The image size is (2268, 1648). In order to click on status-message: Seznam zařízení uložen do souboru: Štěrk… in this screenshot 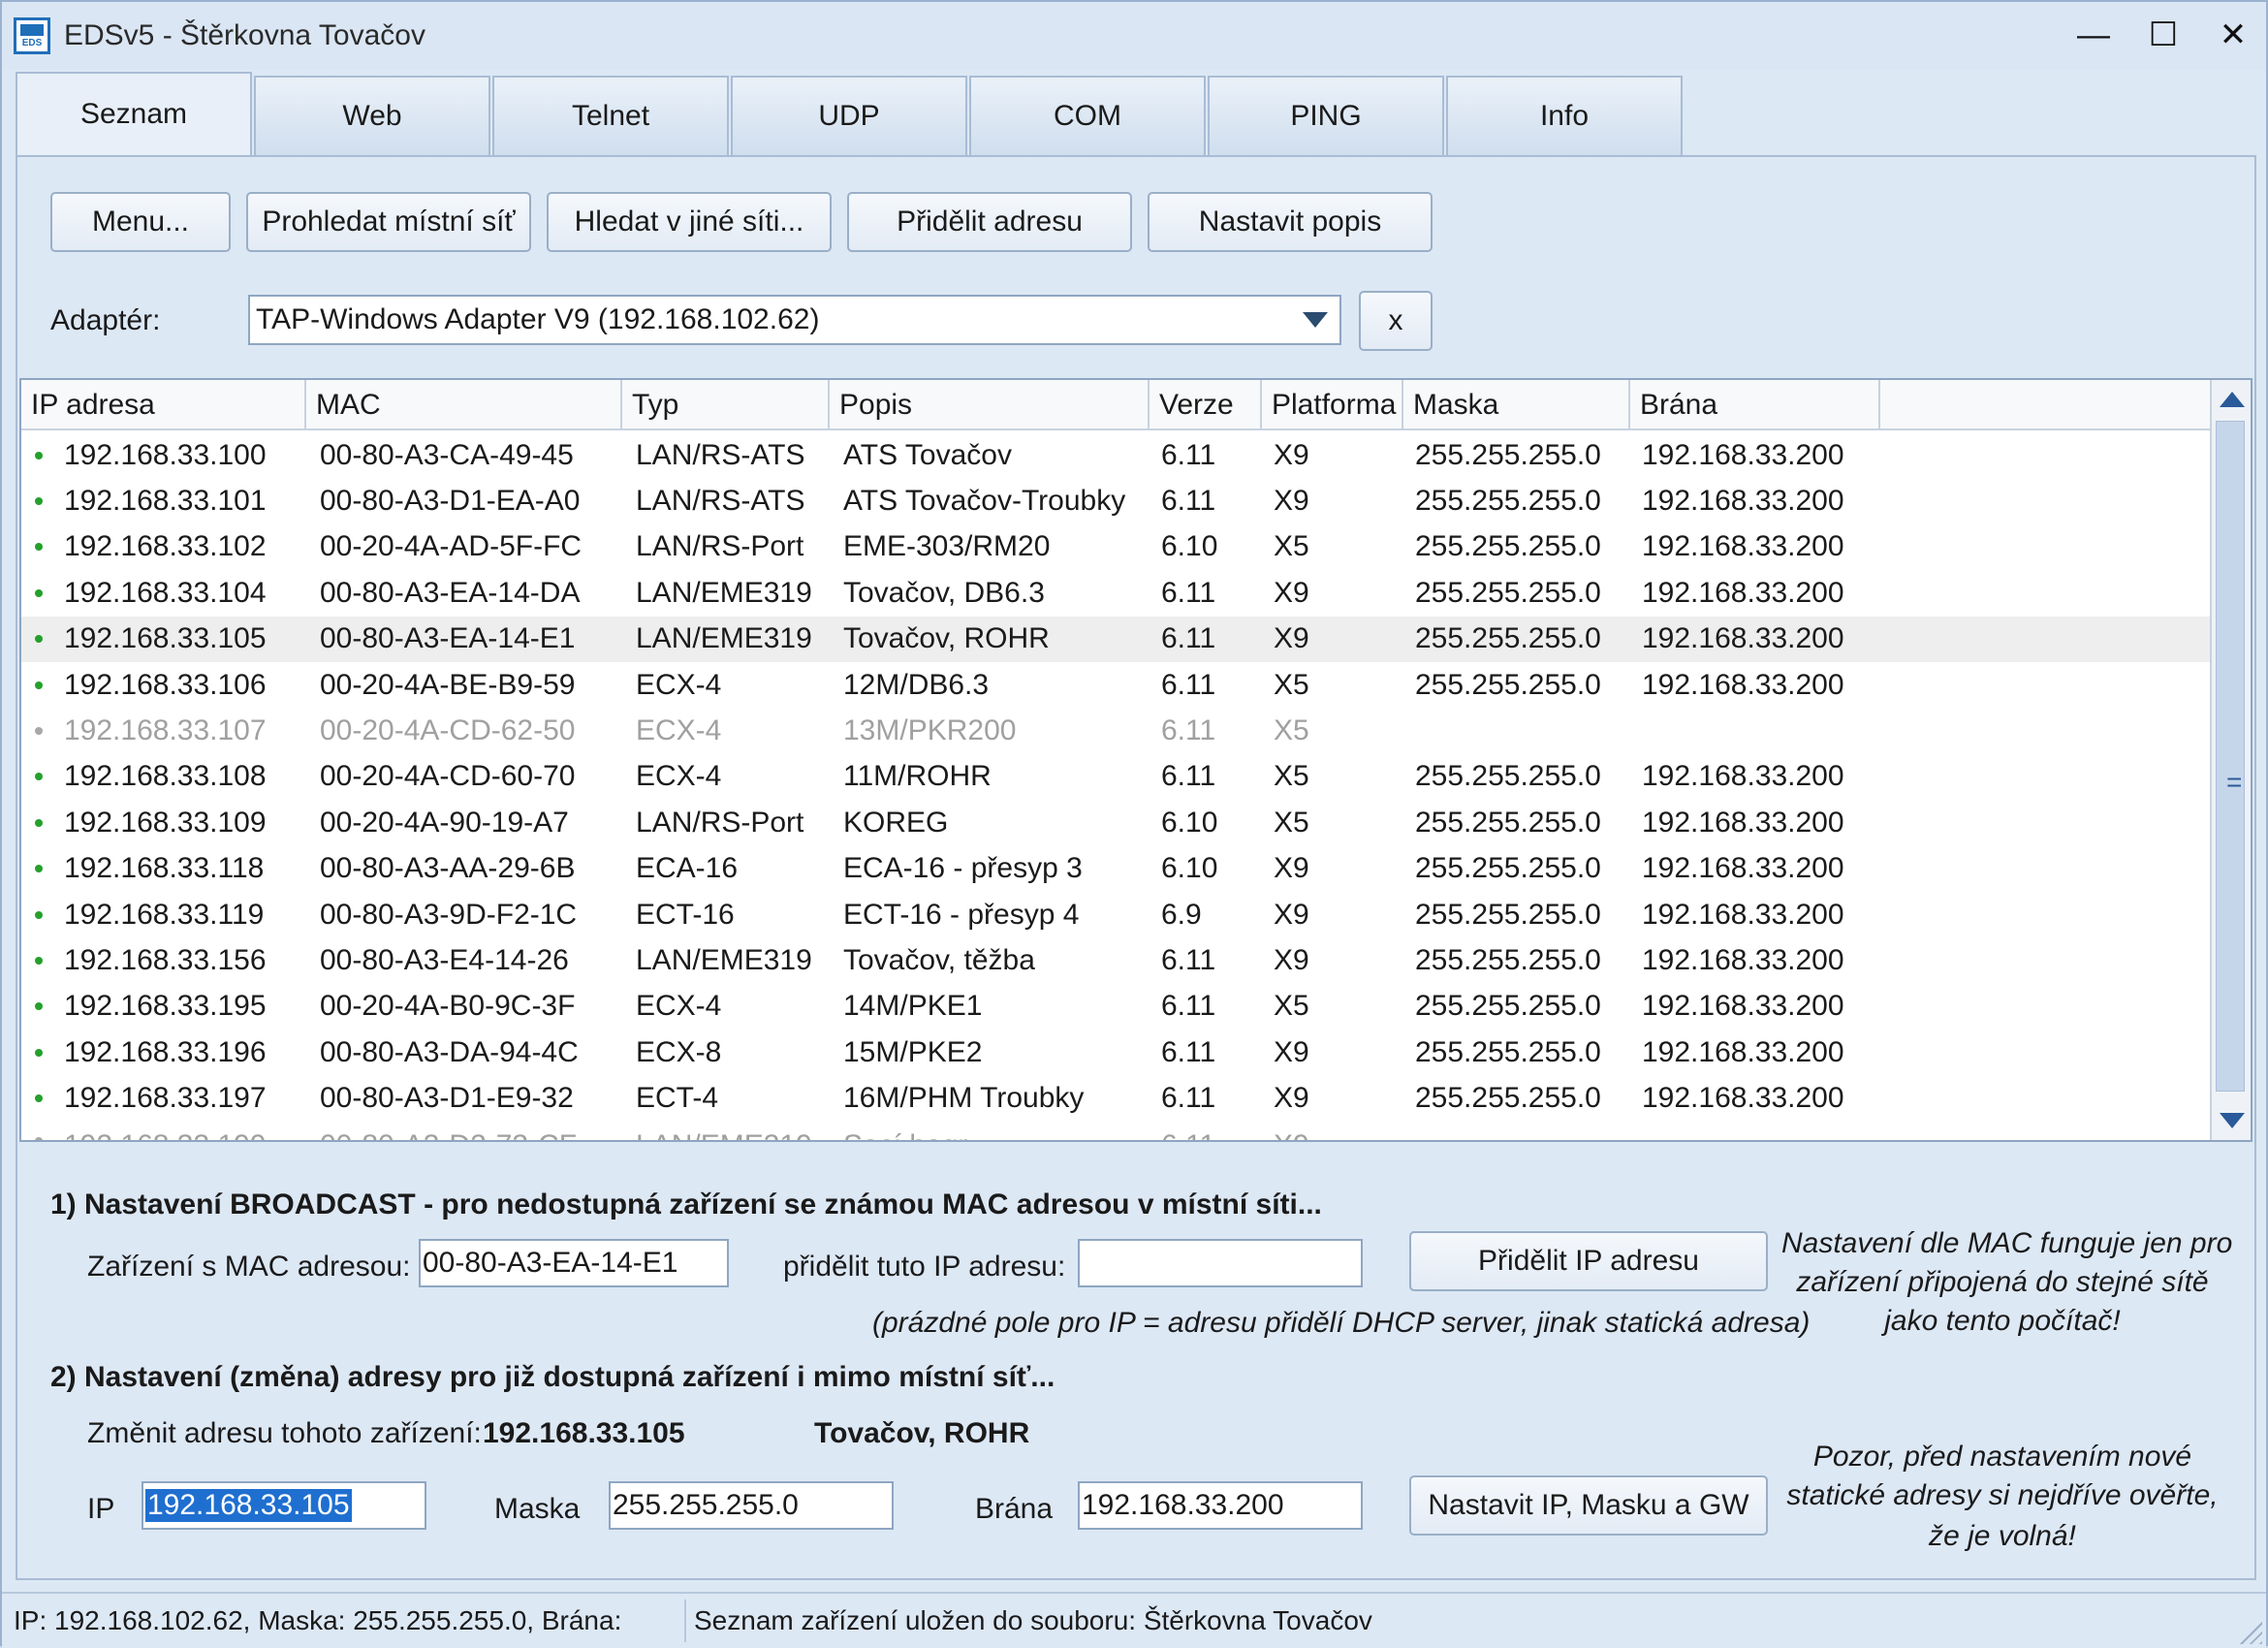, I will do `click(1033, 1620)`.